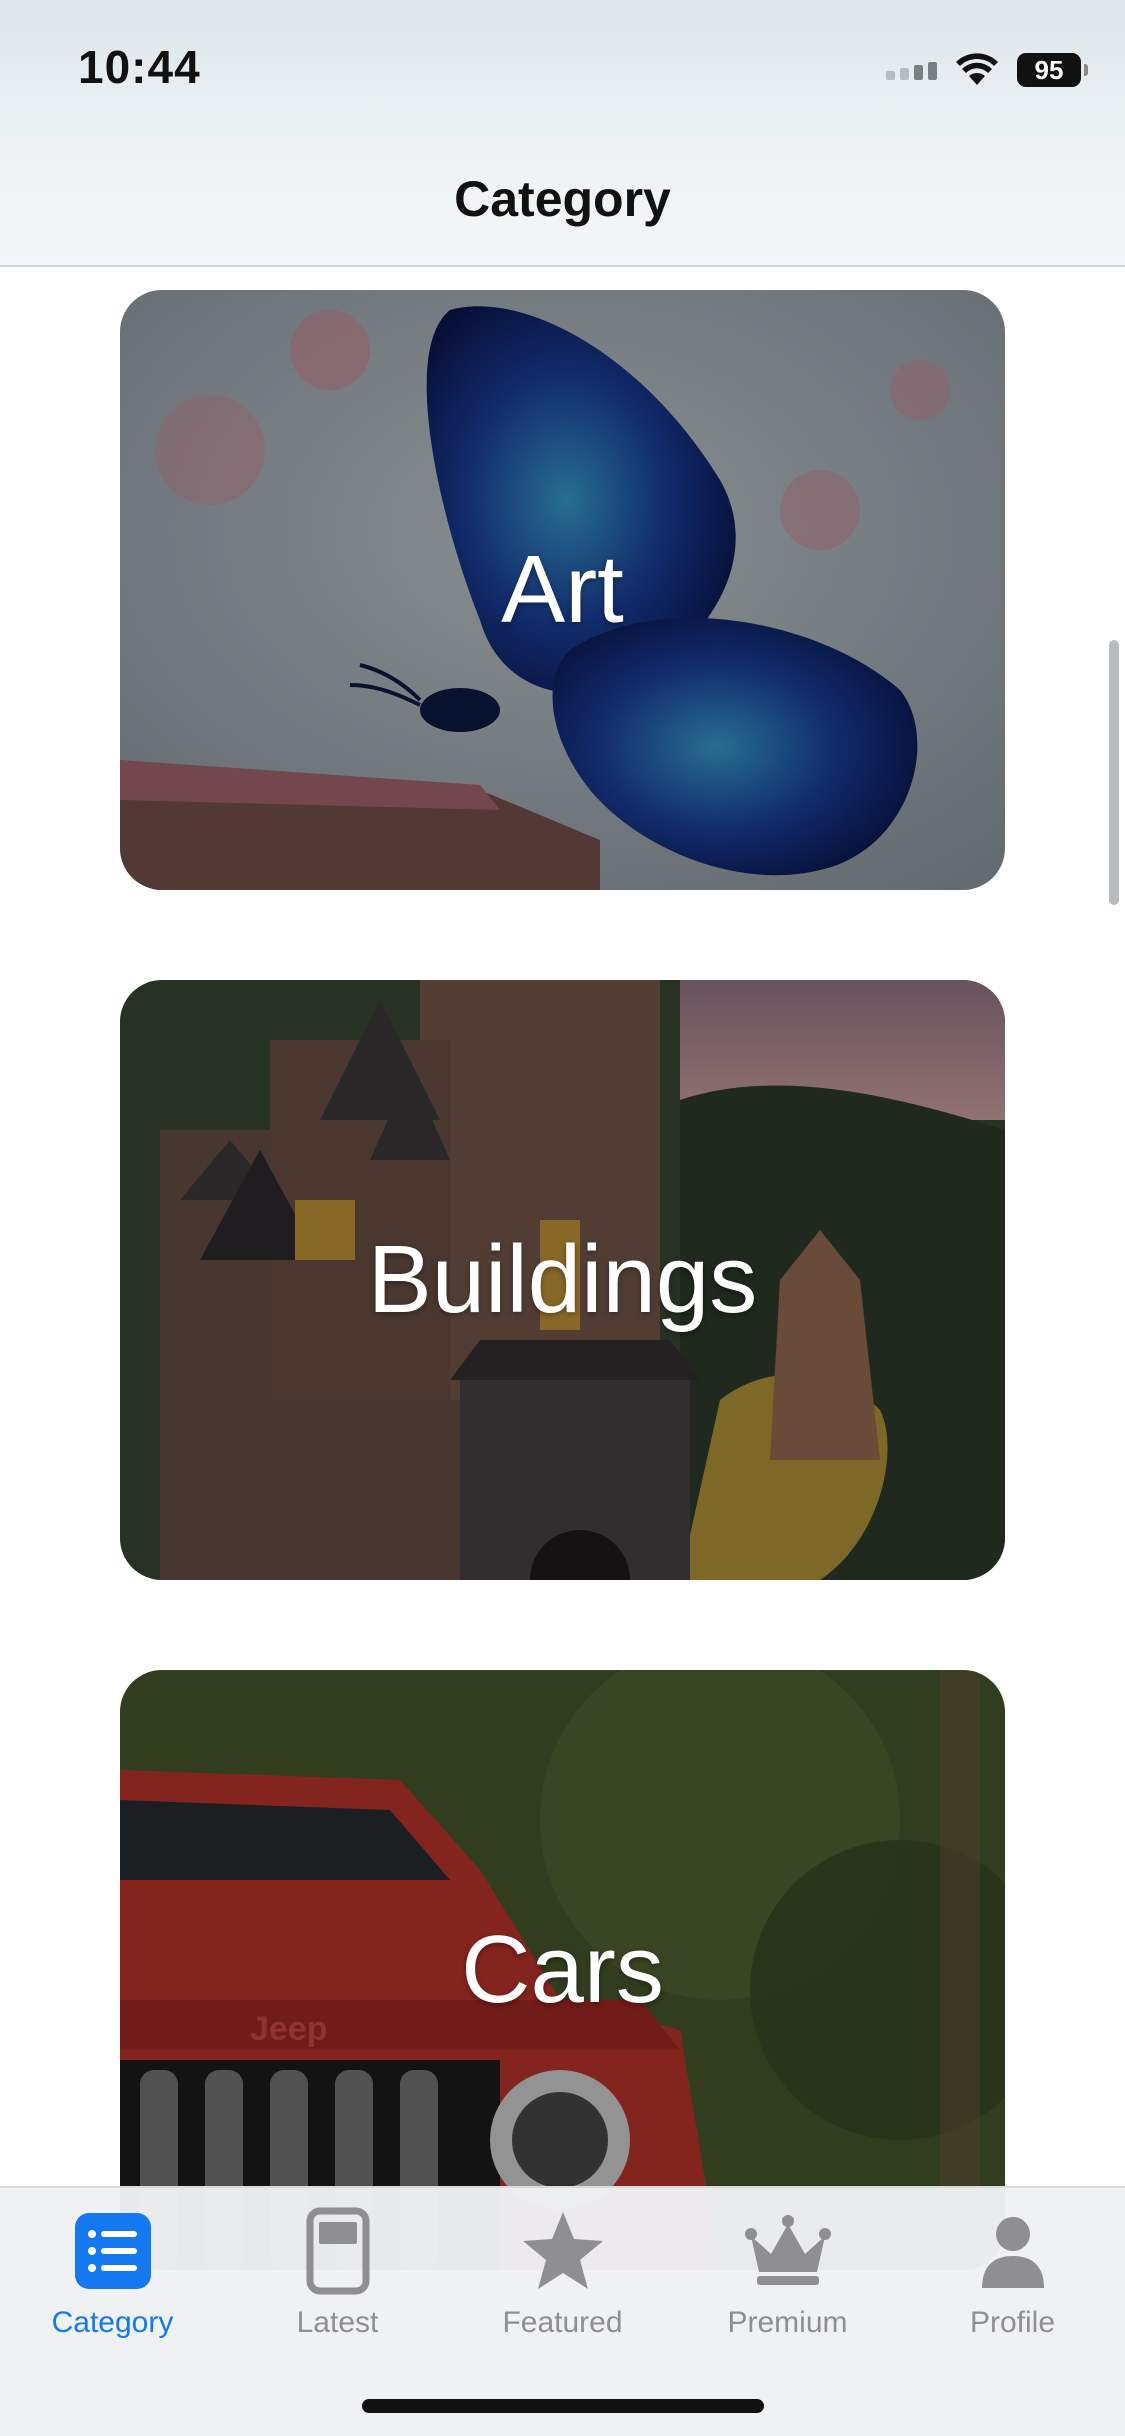 The width and height of the screenshot is (1125, 2436). Describe the element at coordinates (1012, 2322) in the screenshot. I see `tab-label: Profile` at that location.